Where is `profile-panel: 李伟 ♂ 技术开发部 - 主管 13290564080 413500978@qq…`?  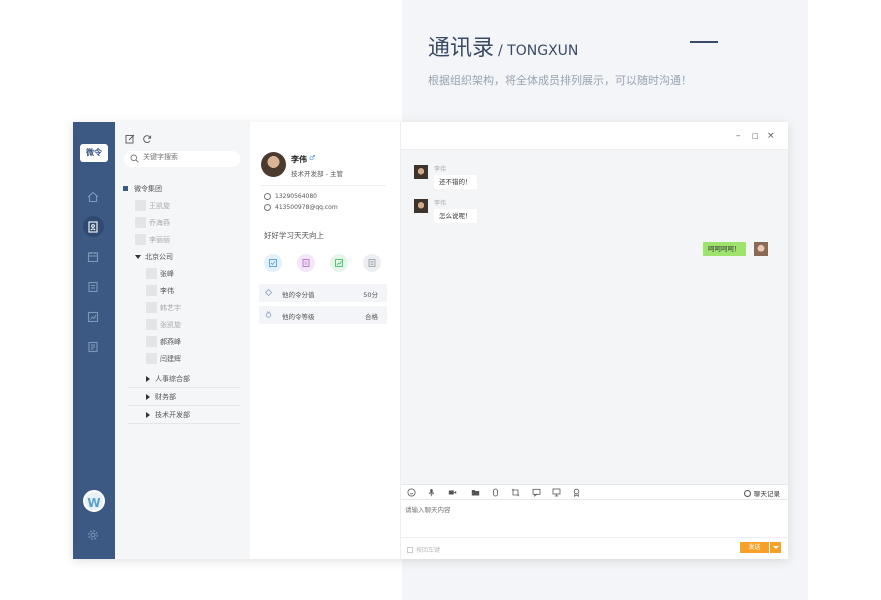
profile-panel: 李伟 ♂ 技术开发部 - 主管 13290564080 413500978@qq… is located at coordinates (325, 340).